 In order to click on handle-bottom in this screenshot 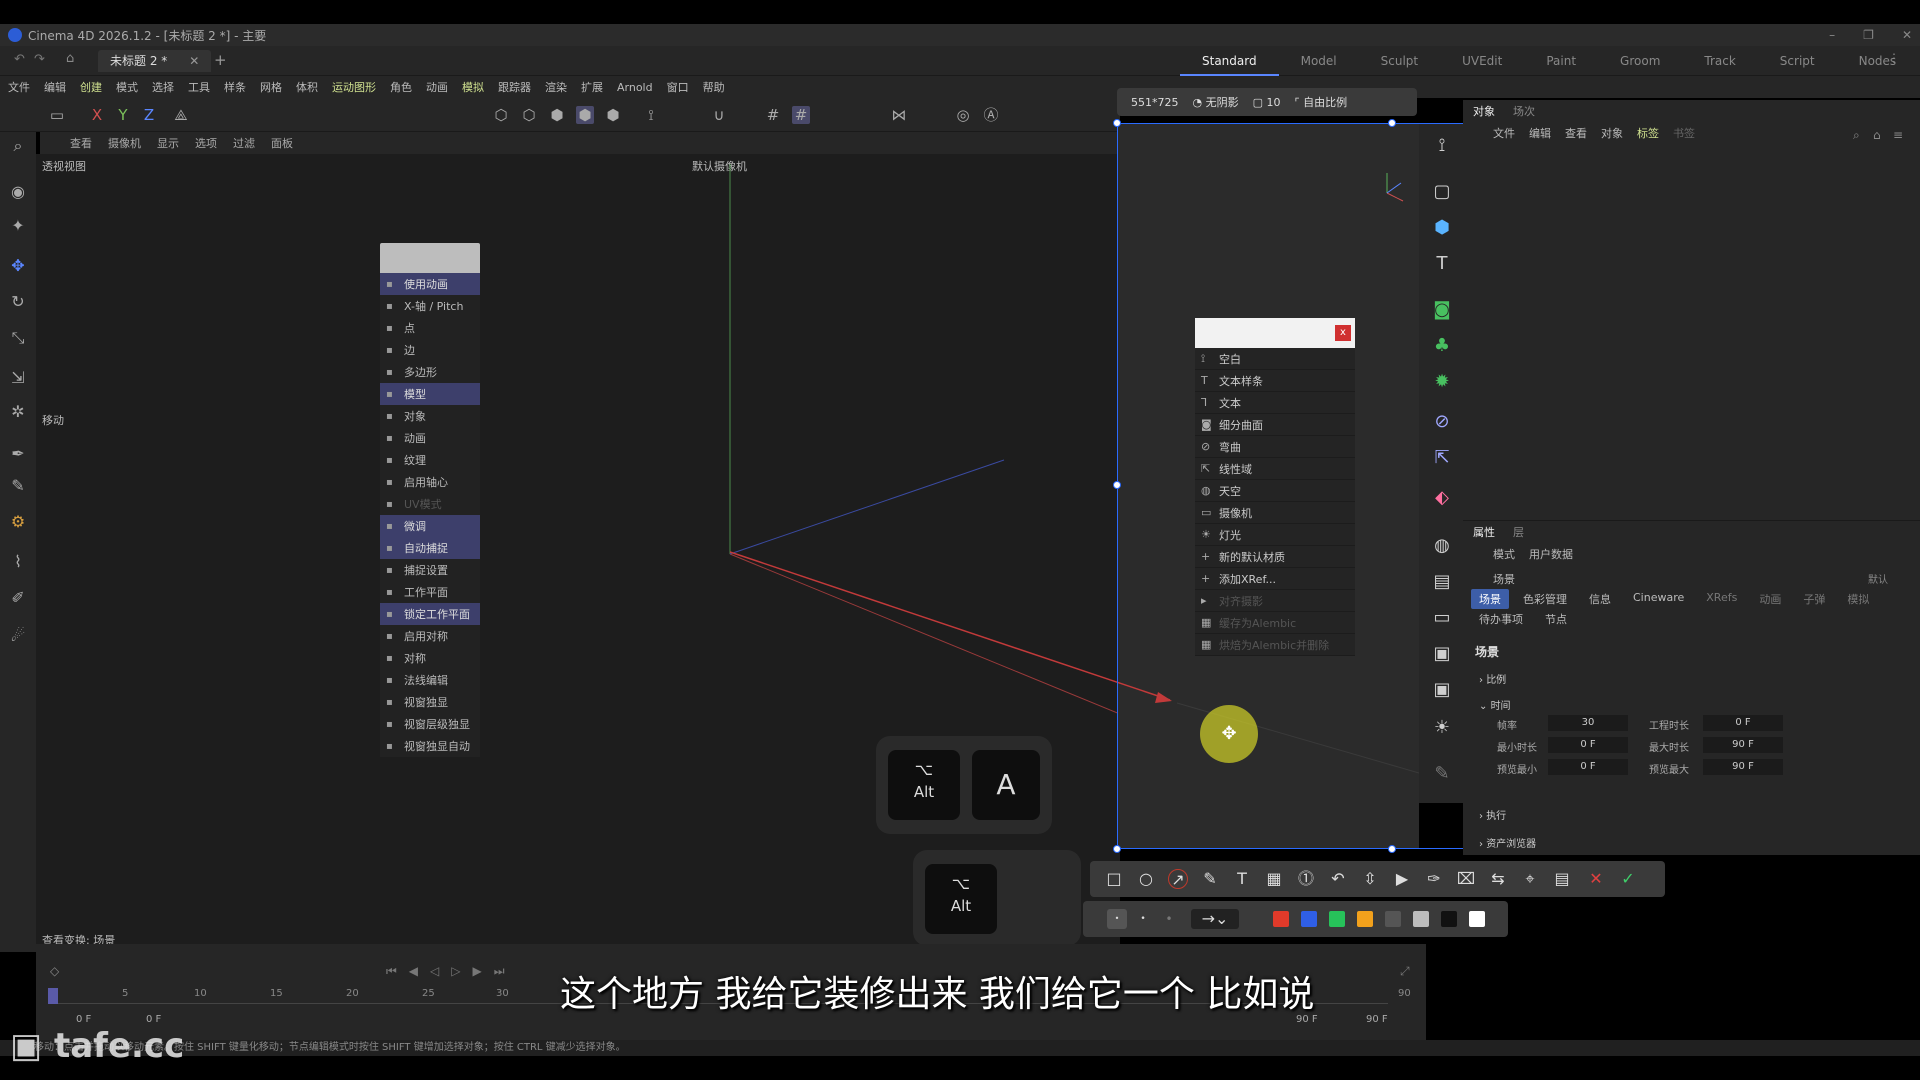, I will do `click(1392, 849)`.